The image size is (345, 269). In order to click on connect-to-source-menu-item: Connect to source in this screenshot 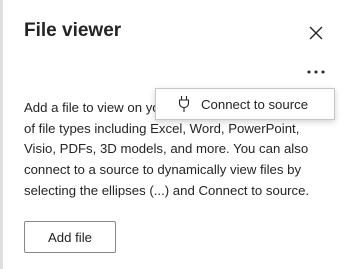, I will do `click(245, 104)`.